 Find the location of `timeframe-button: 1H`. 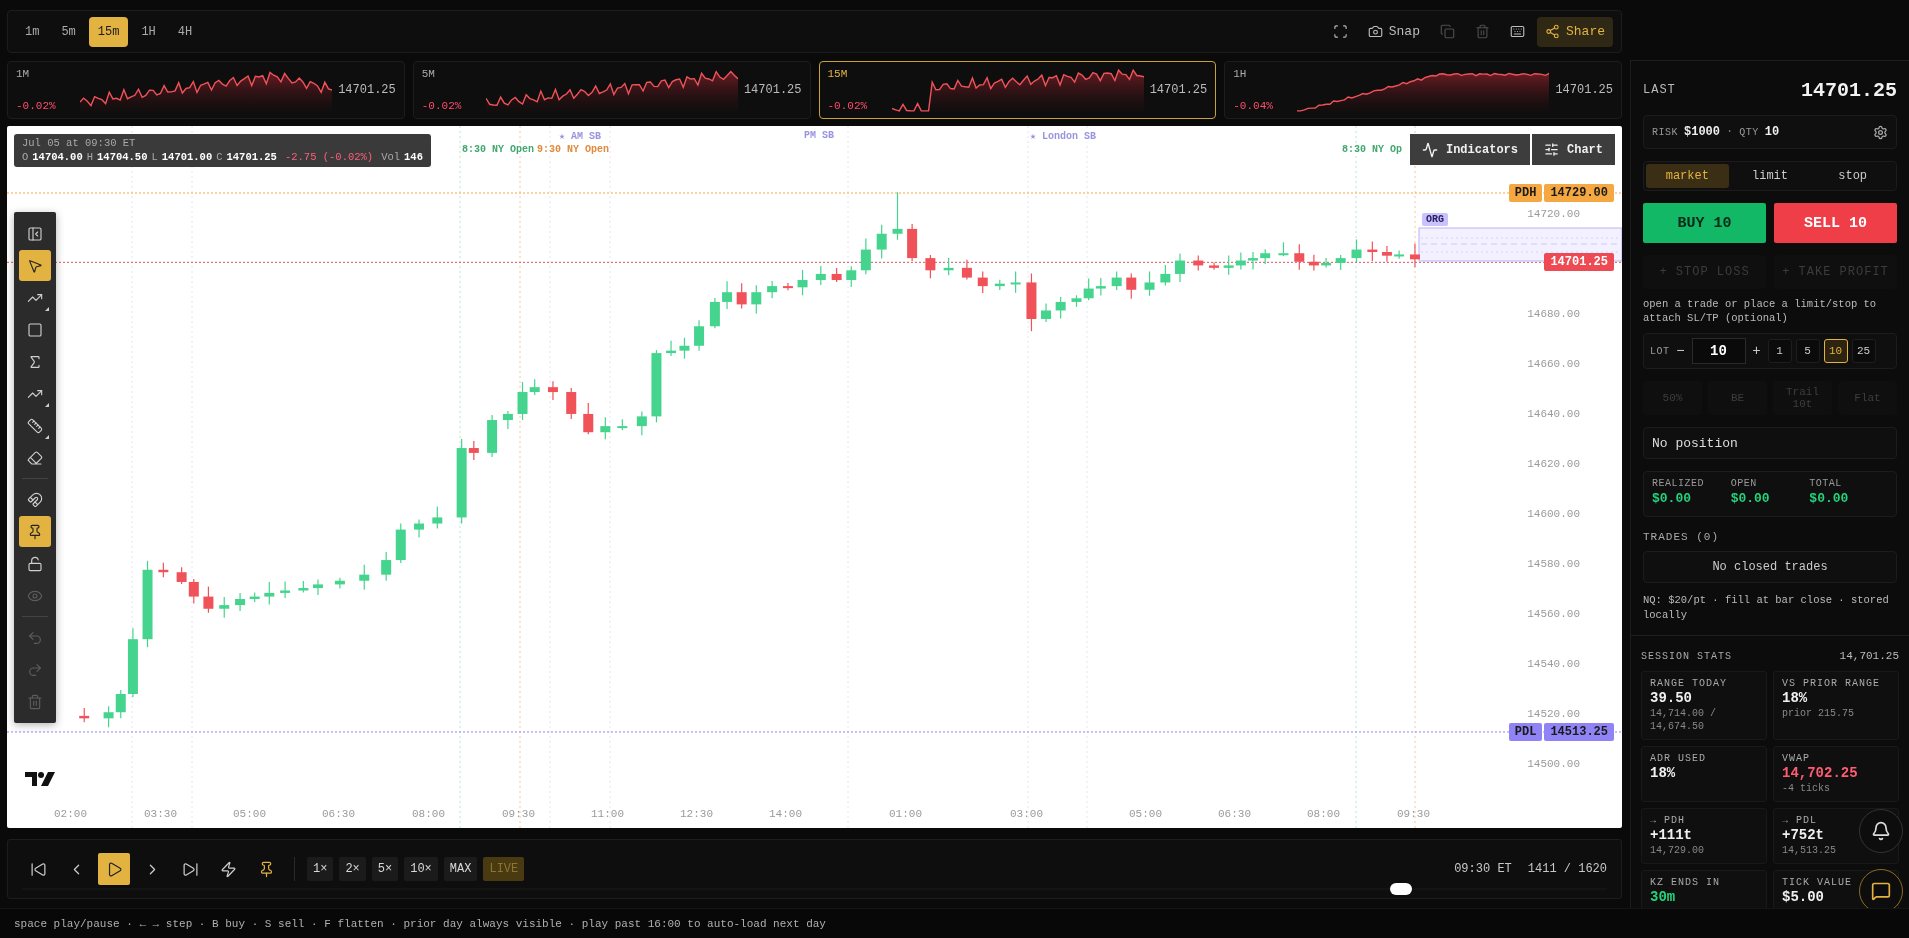

timeframe-button: 1H is located at coordinates (148, 31).